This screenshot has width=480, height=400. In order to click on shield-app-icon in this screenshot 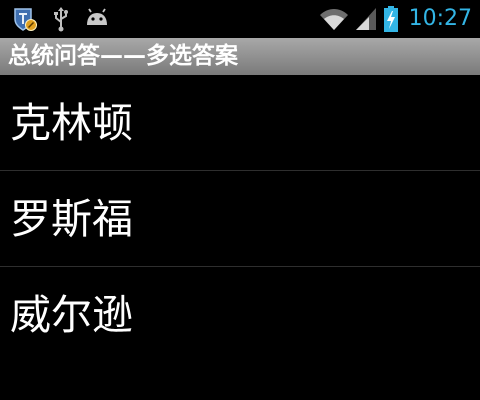, I will do `click(25, 19)`.